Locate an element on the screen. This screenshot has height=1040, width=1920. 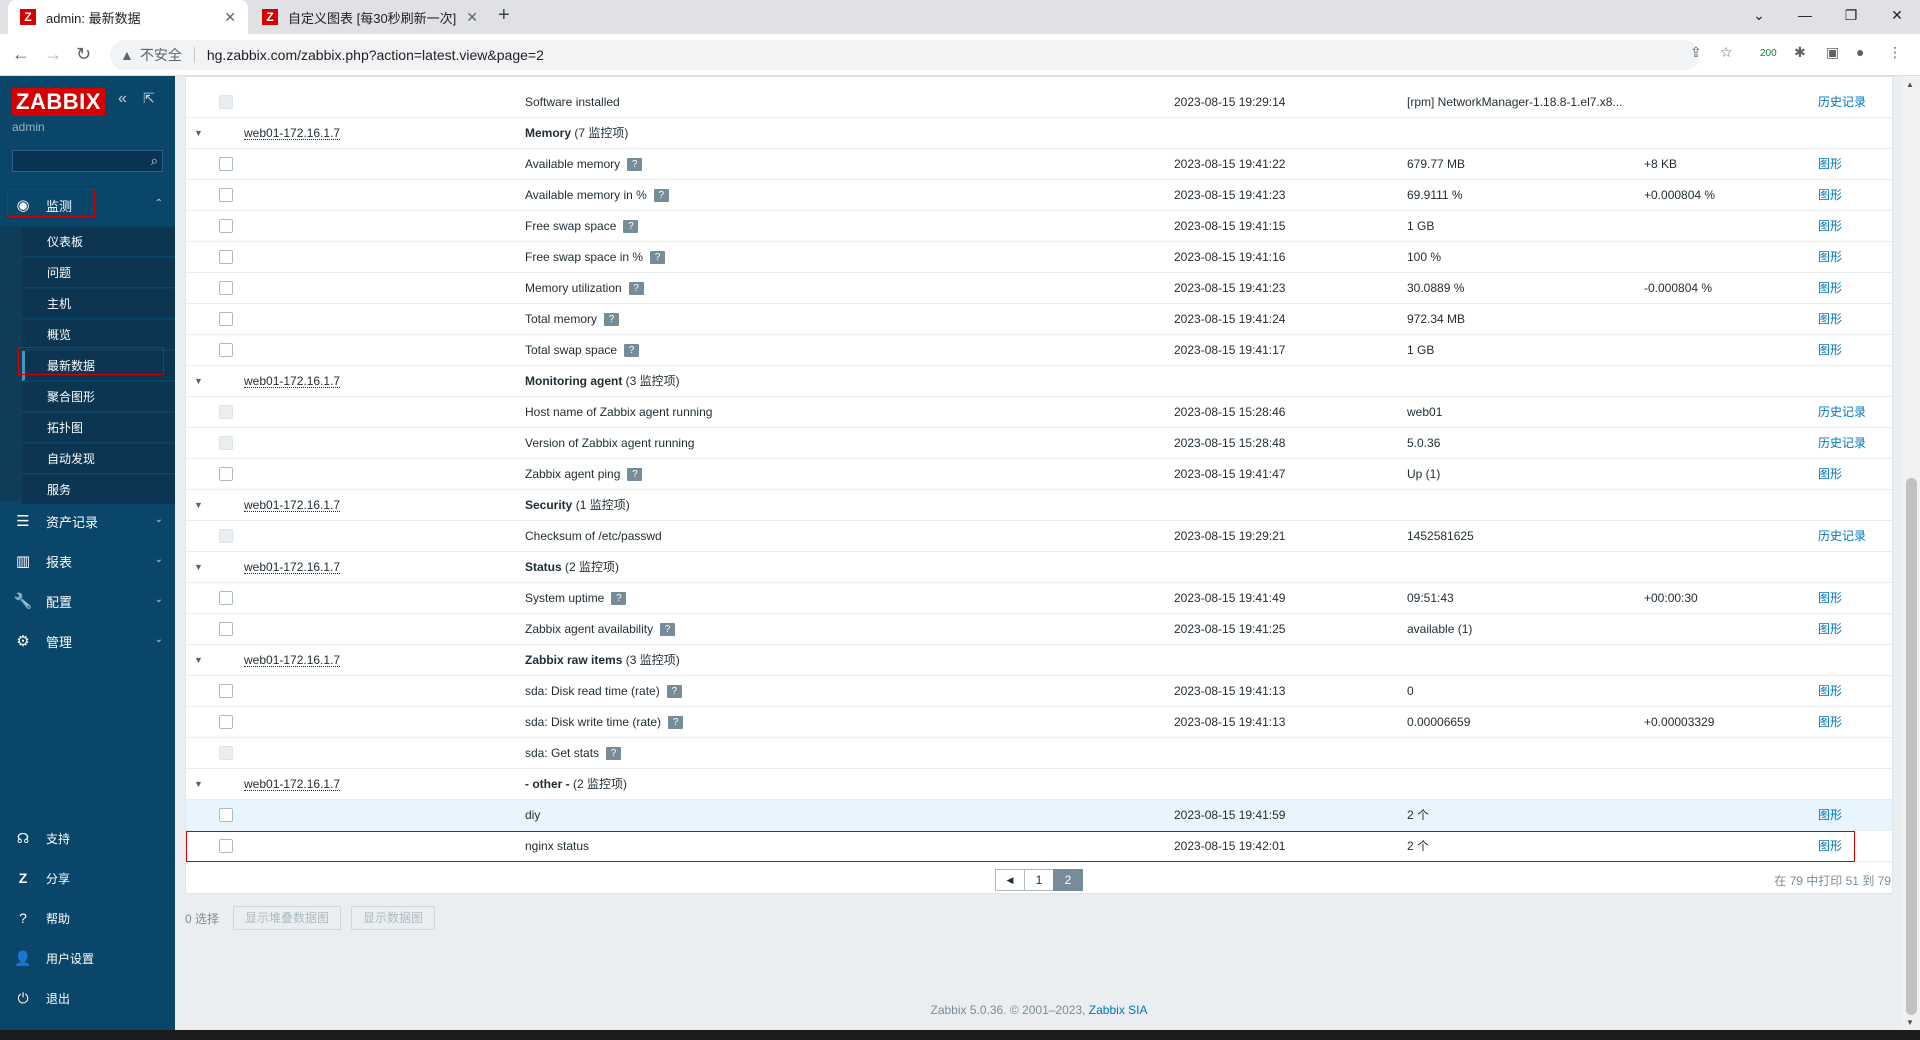
submenu-screens: 聚合图形 is located at coordinates (98, 397).